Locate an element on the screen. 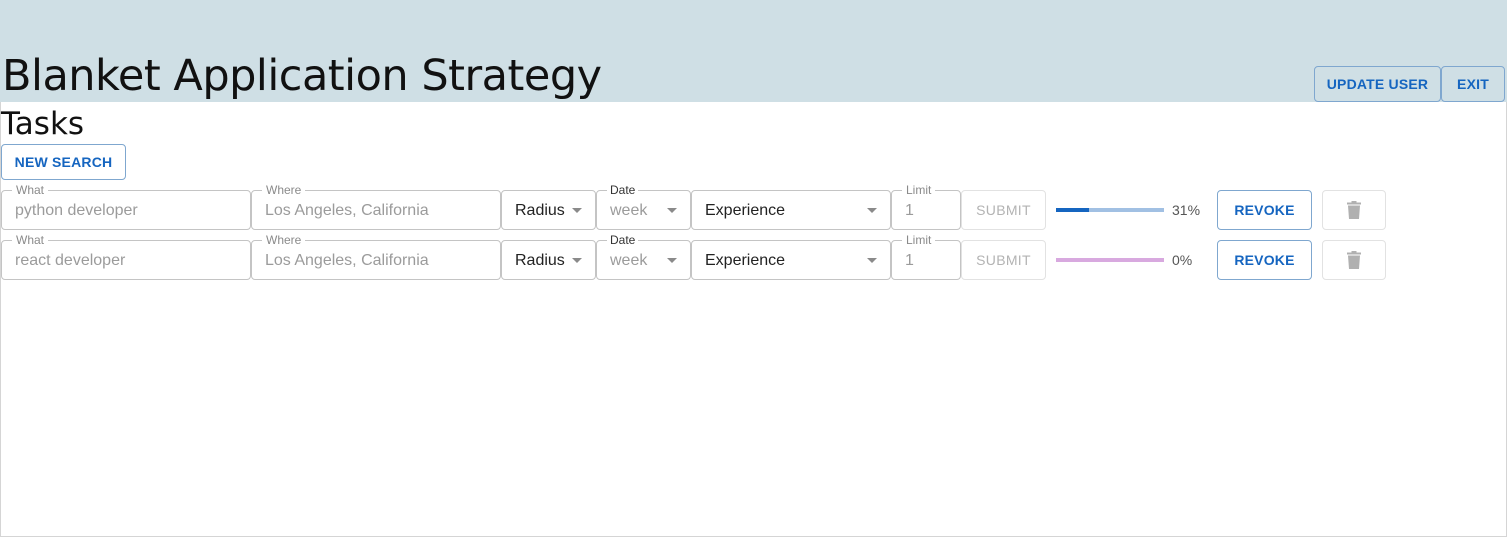 The width and height of the screenshot is (1507, 537). what-field: What python developer is located at coordinates (126, 206).